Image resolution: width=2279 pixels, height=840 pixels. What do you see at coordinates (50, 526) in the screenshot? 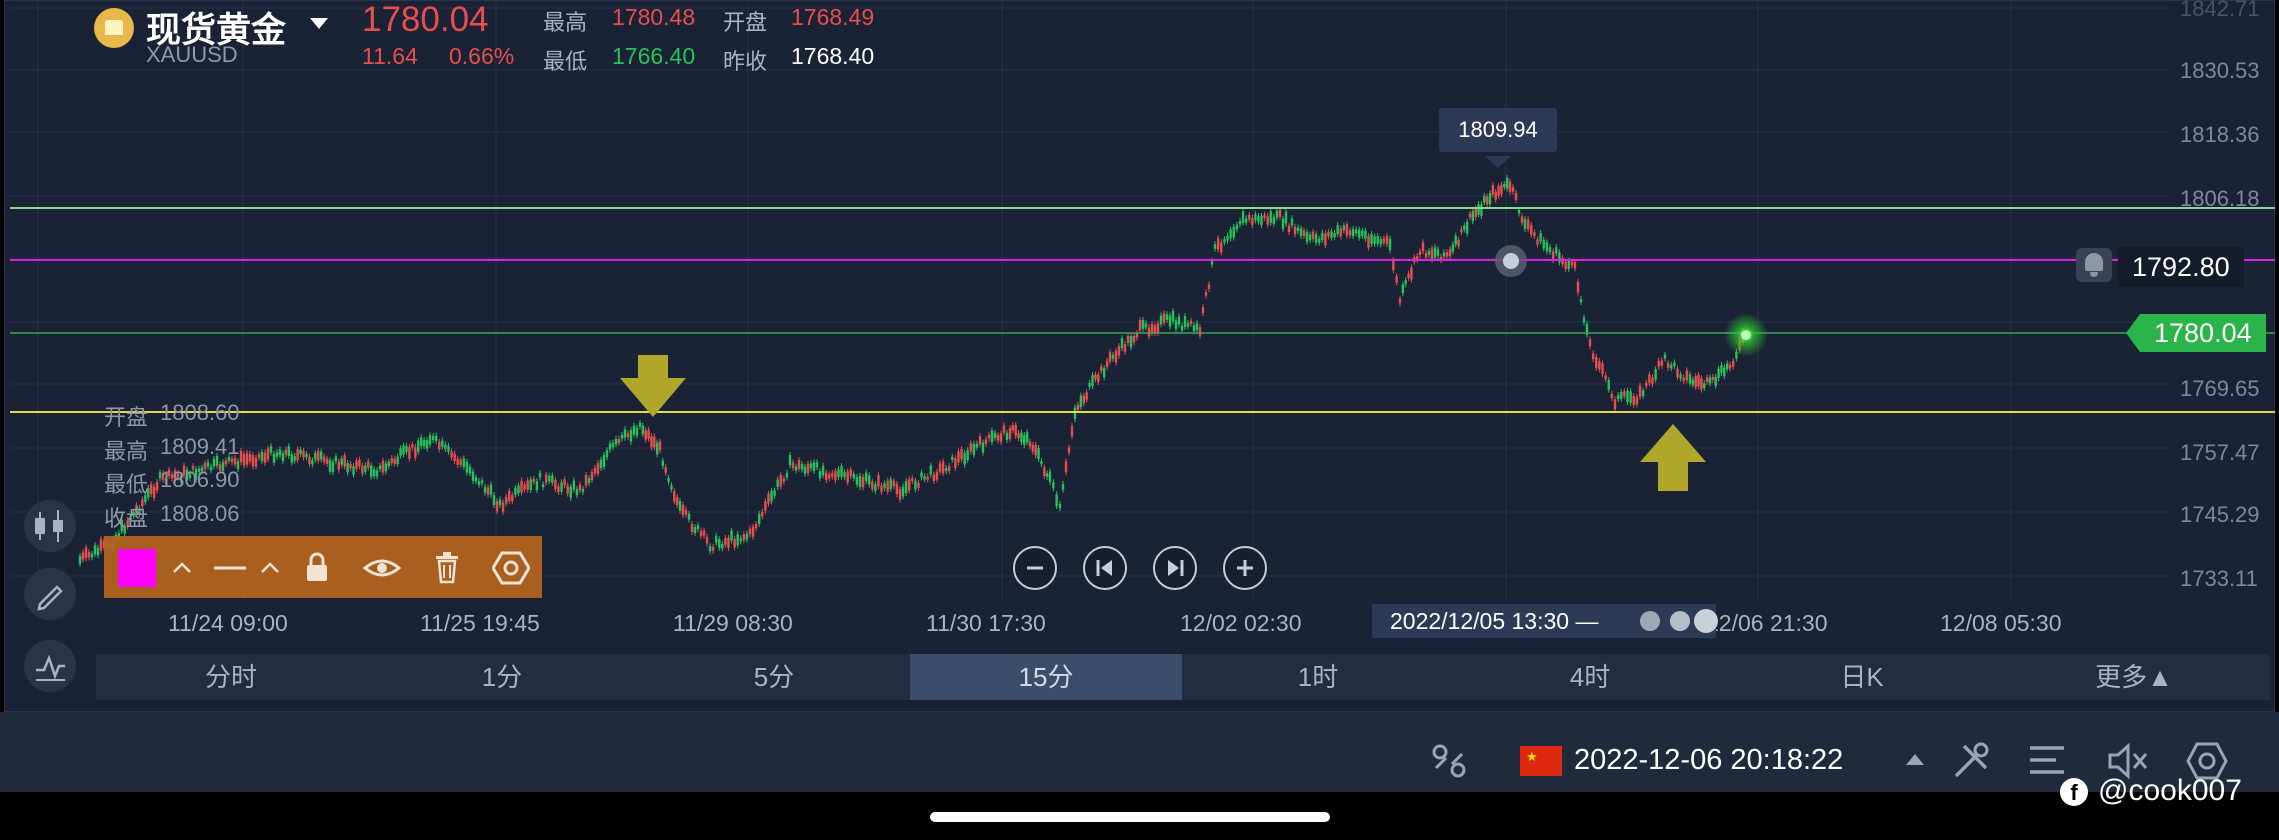
I see `candlestick-type-button` at bounding box center [50, 526].